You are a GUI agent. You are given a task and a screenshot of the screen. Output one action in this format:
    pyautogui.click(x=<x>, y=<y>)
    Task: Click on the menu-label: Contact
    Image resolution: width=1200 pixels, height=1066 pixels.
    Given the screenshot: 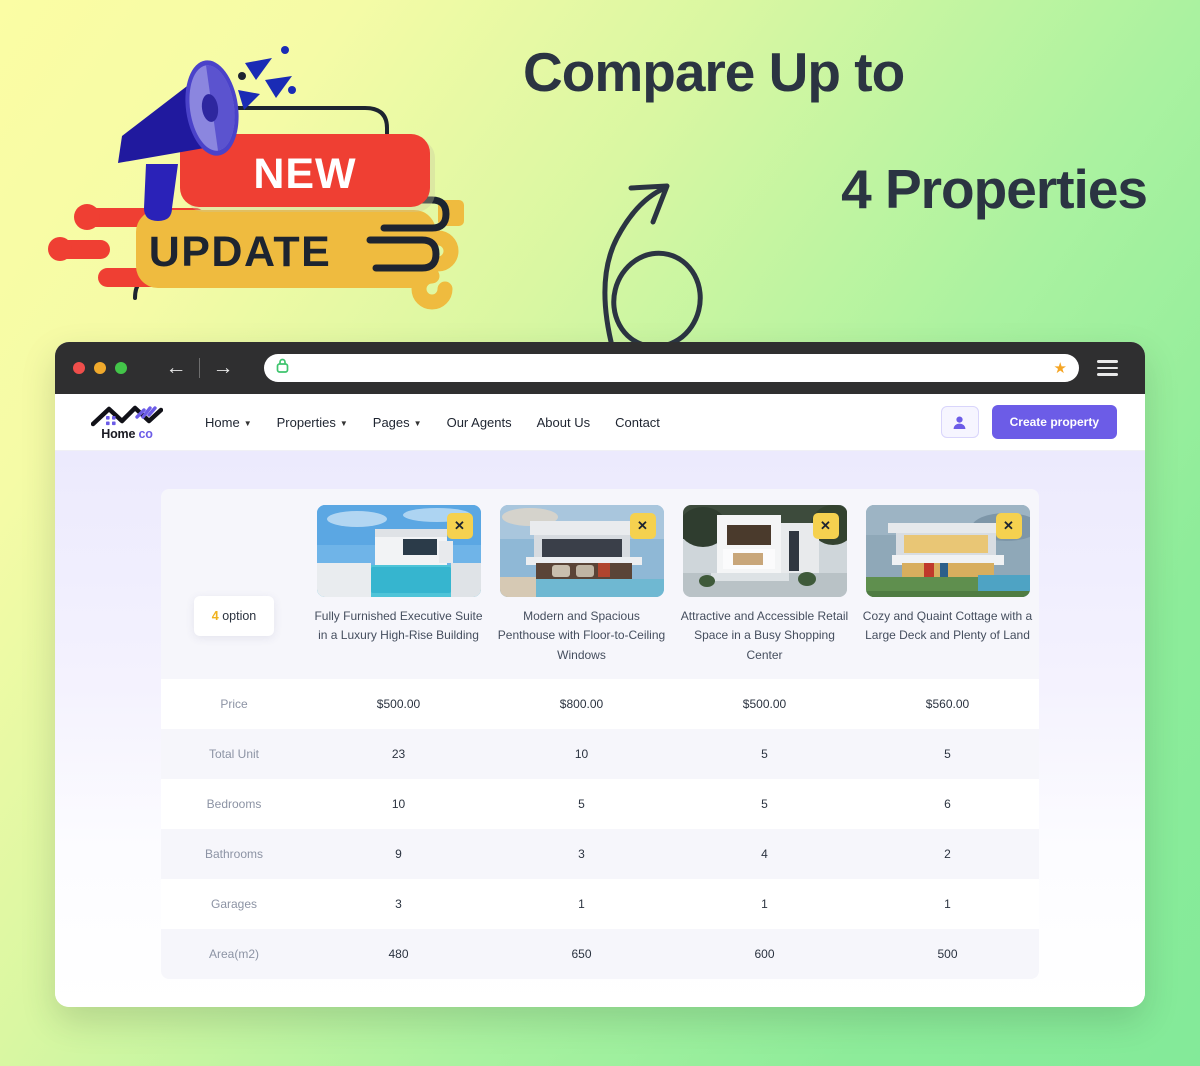 What is the action you would take?
    pyautogui.click(x=637, y=422)
    